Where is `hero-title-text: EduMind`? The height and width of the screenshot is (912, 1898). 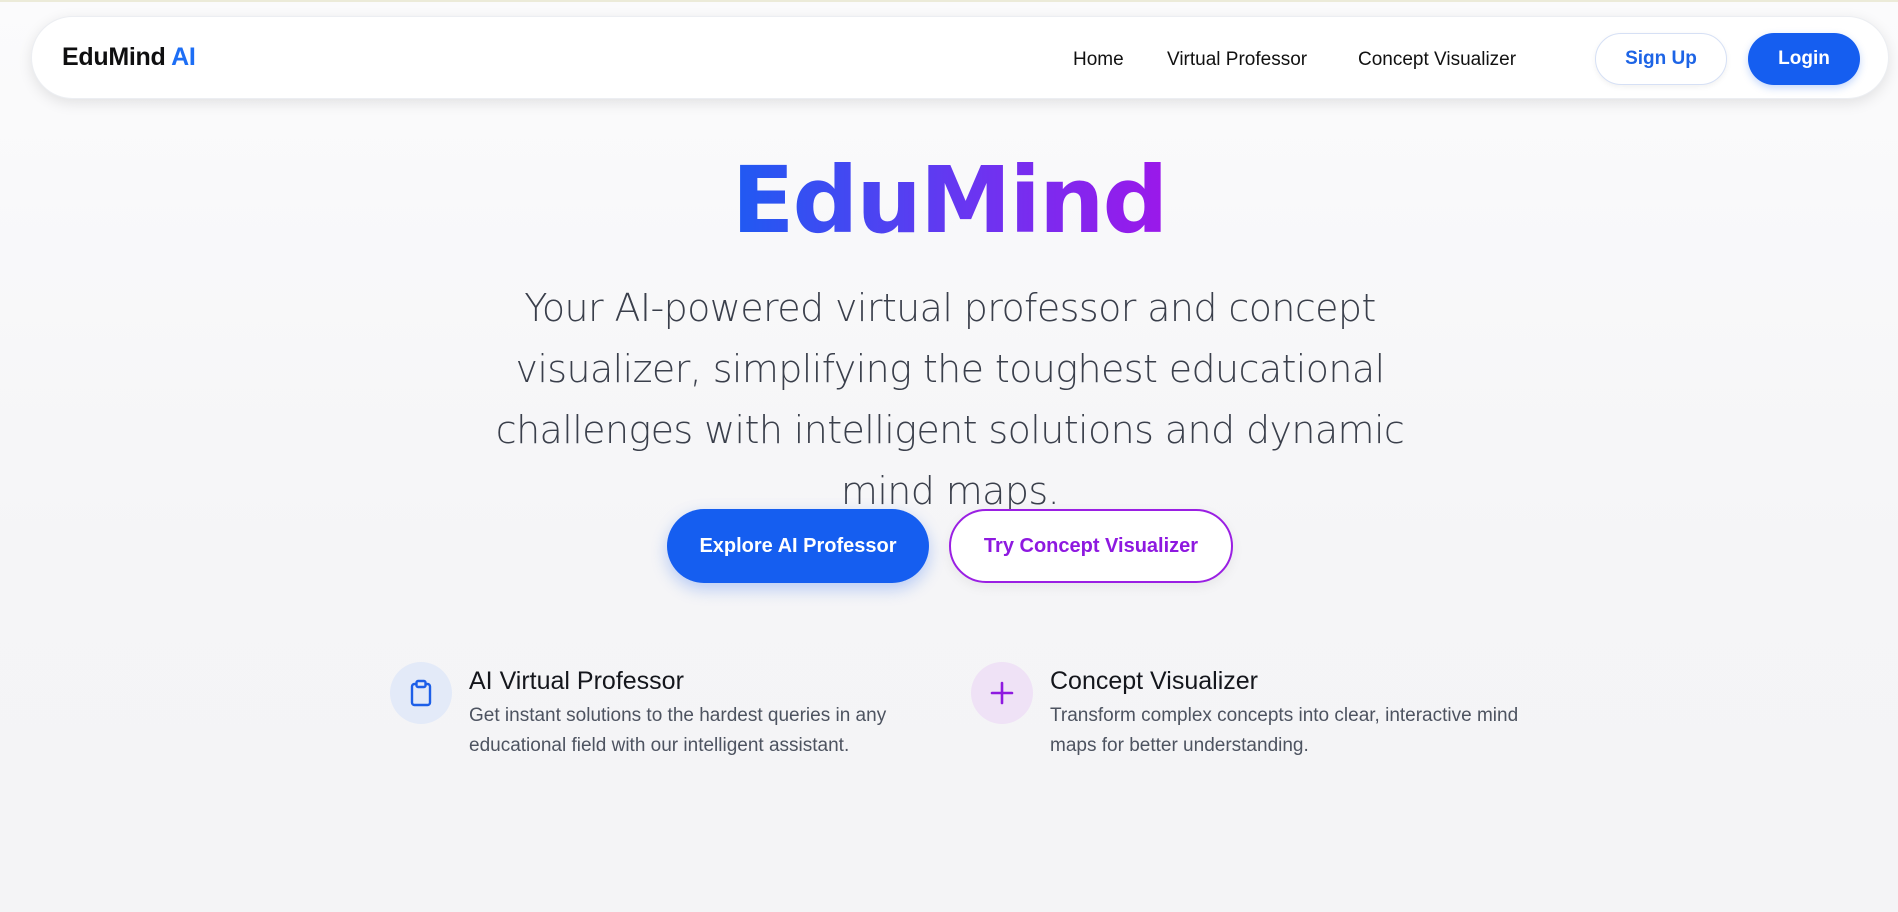 hero-title-text: EduMind is located at coordinates (950, 200).